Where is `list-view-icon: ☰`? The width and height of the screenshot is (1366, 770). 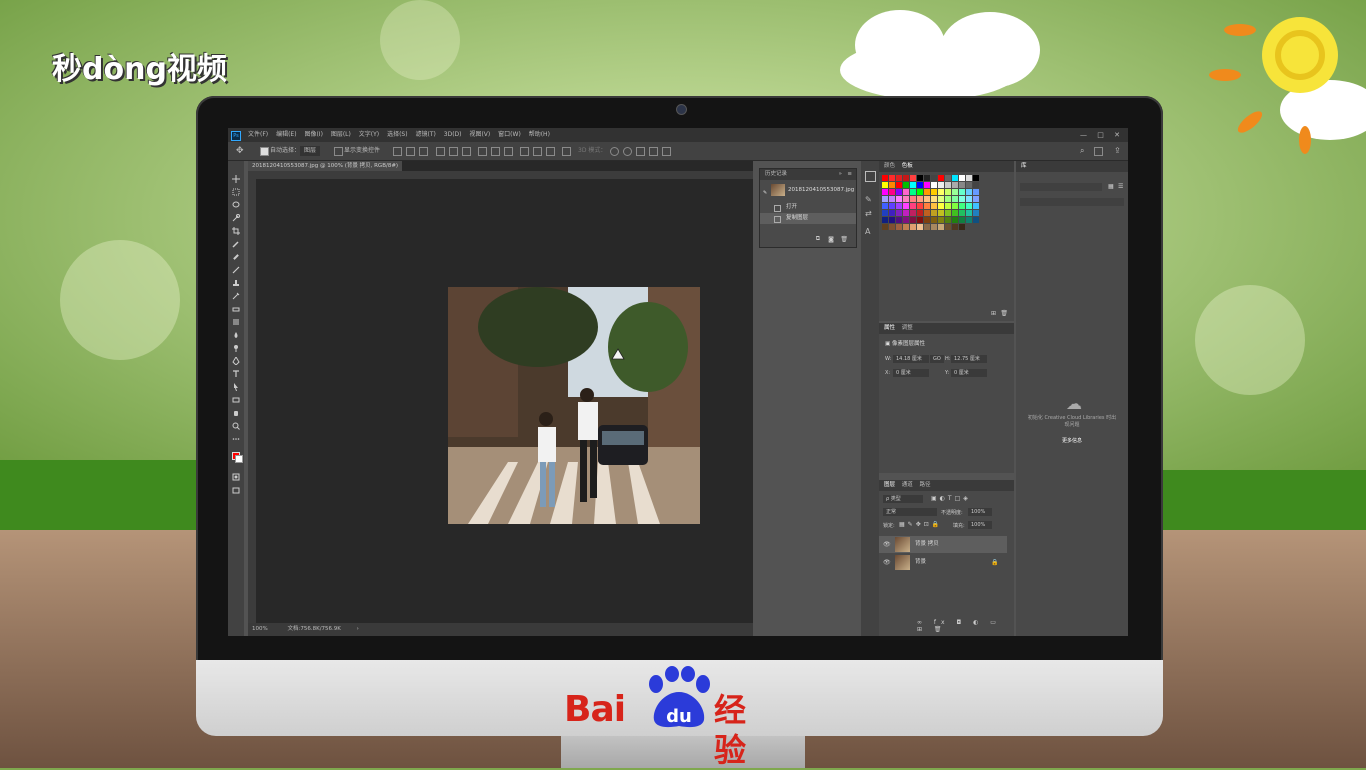 list-view-icon: ☰ is located at coordinates (1120, 186).